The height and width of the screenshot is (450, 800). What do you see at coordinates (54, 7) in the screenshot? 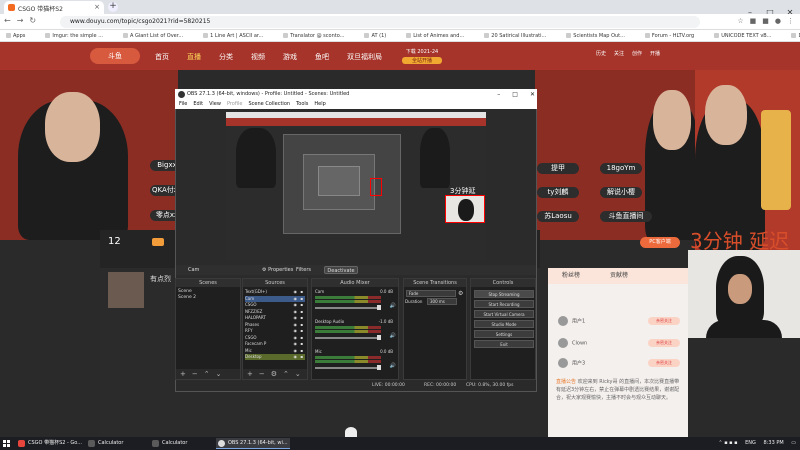
I see `browser-tab: CSGO 带猫杯S2 ×` at bounding box center [54, 7].